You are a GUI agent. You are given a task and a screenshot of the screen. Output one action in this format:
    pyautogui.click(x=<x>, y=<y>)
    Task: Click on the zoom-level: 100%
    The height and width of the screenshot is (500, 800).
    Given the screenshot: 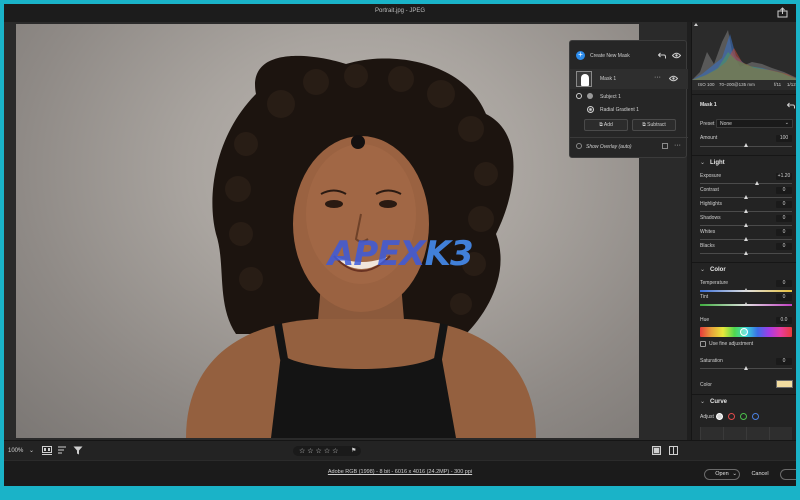 What is the action you would take?
    pyautogui.click(x=15, y=451)
    